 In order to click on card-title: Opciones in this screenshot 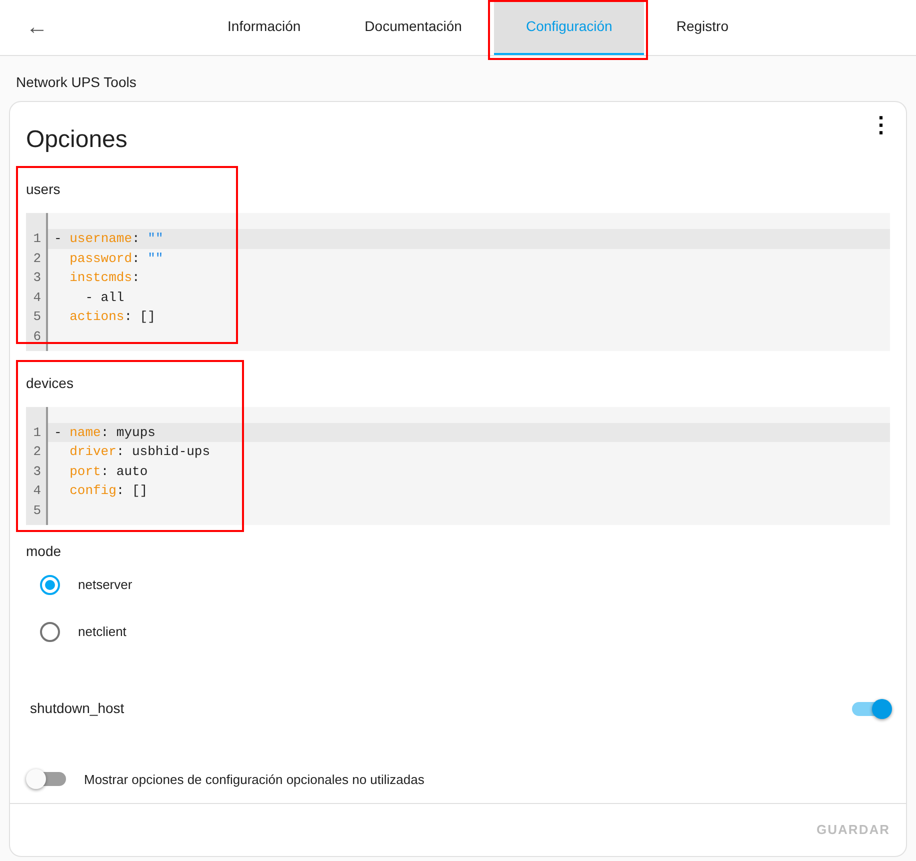, I will do `click(76, 140)`.